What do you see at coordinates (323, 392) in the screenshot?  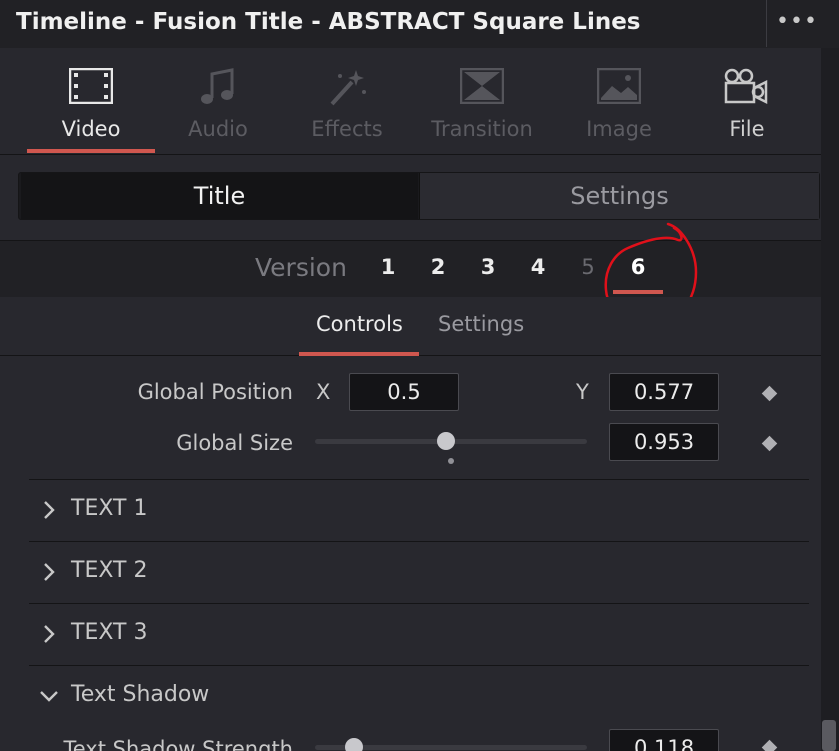 I see `x-axis-label: X` at bounding box center [323, 392].